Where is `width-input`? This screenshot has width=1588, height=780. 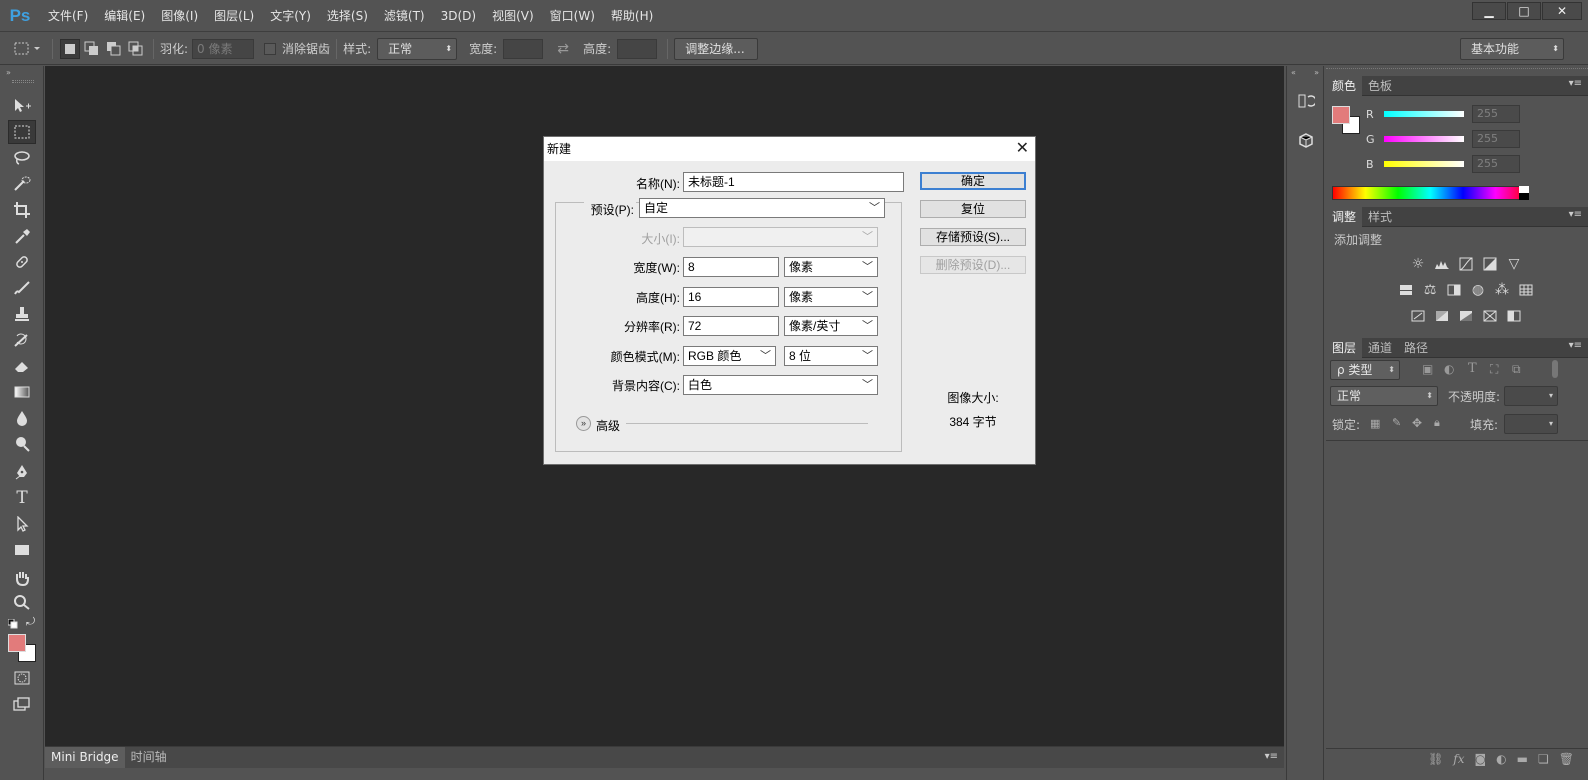
width-input is located at coordinates (523, 48).